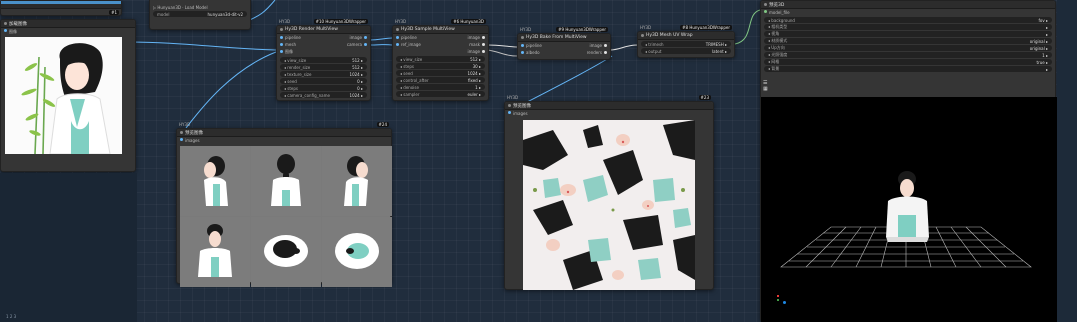 The width and height of the screenshot is (1077, 322). I want to click on node-header: 加载图像, so click(68, 24).